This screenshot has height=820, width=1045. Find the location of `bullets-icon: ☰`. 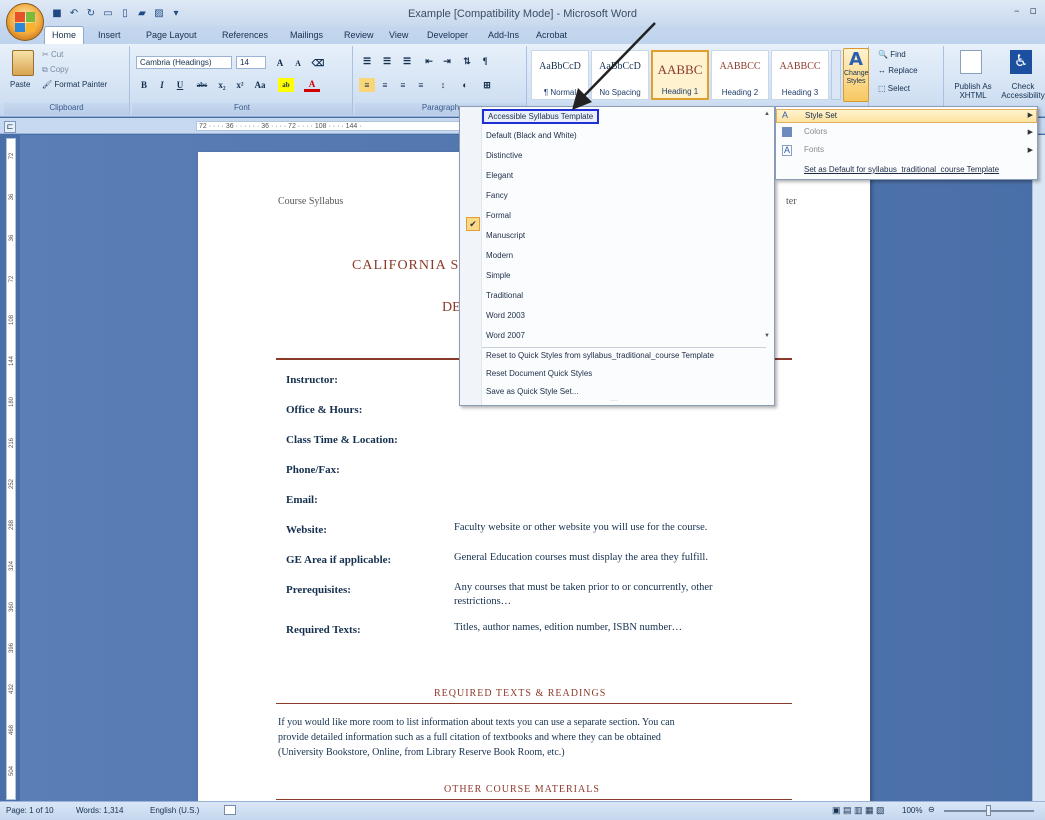

bullets-icon: ☰ is located at coordinates (367, 61).